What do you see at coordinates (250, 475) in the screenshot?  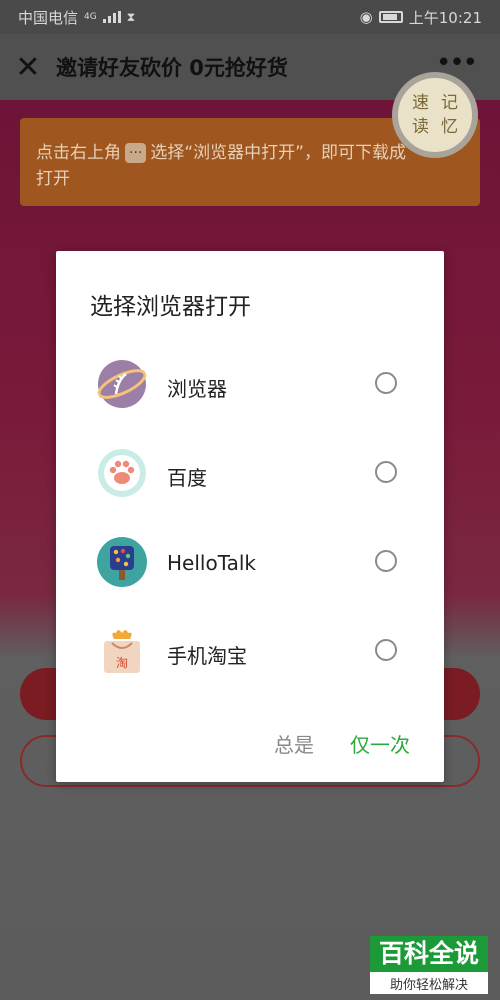 I see `option-baidu: 百度` at bounding box center [250, 475].